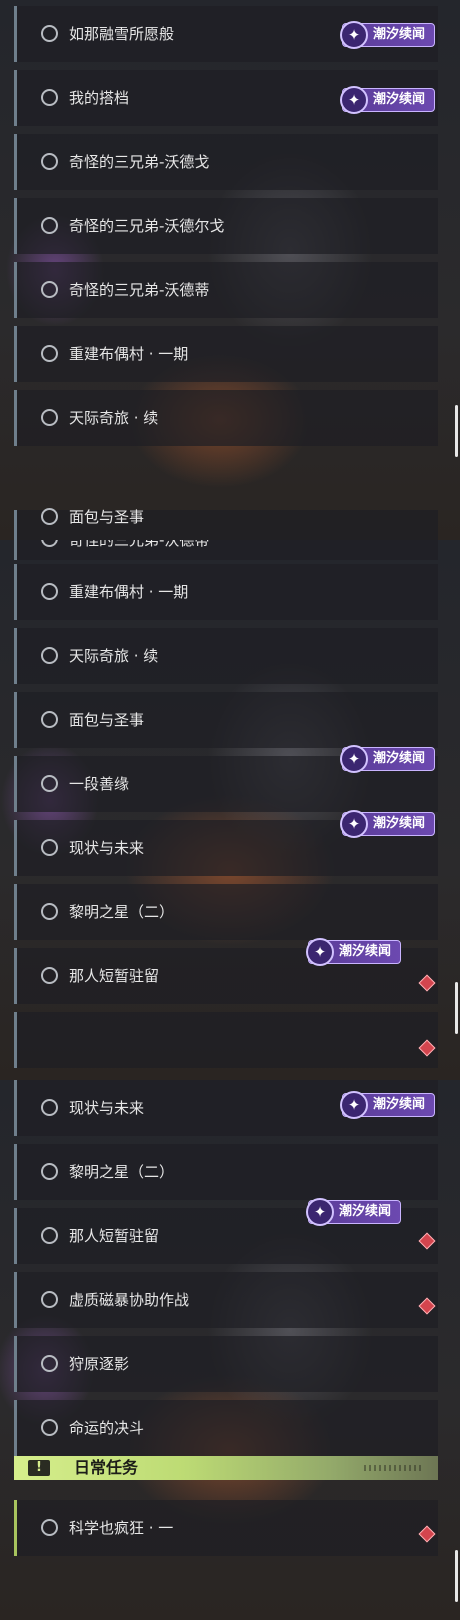 The height and width of the screenshot is (1620, 460). I want to click on quest-label: 奇怪的三兄弟-沃德尔戈, so click(147, 226).